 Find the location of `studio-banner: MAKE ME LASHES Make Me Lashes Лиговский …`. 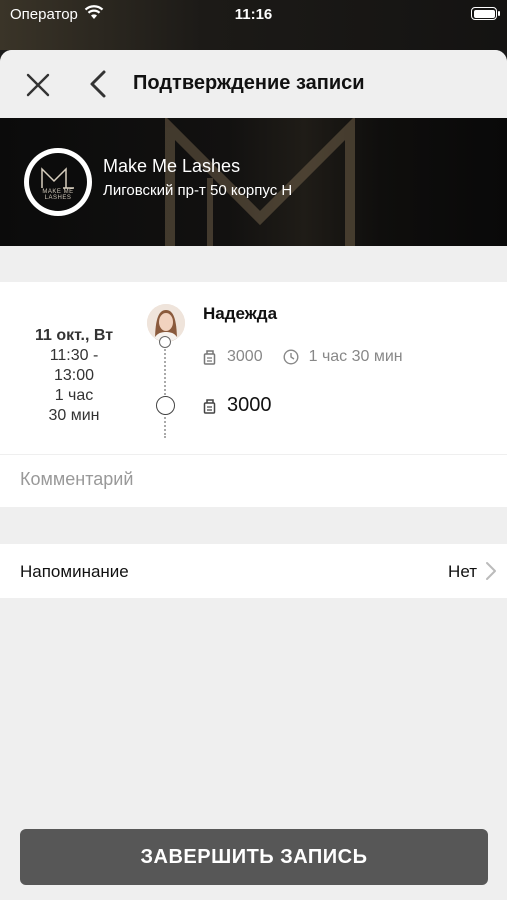

studio-banner: MAKE ME LASHES Make Me Lashes Лиговский … is located at coordinates (253, 182).